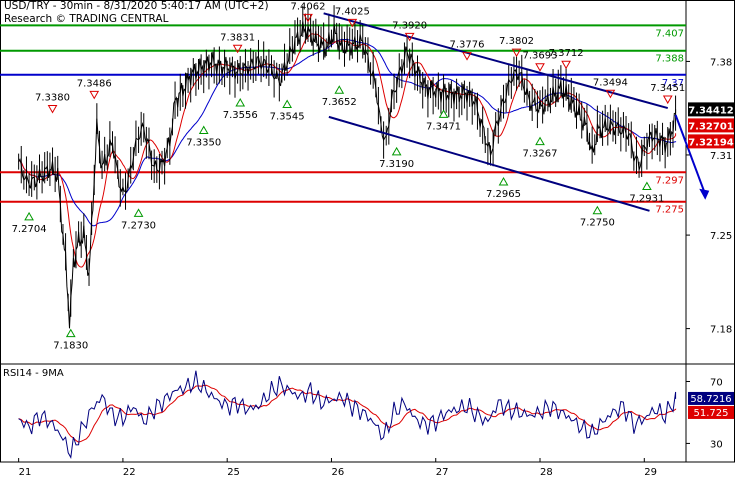 This screenshot has height=480, width=735. I want to click on level-label: 7.275, so click(669, 210).